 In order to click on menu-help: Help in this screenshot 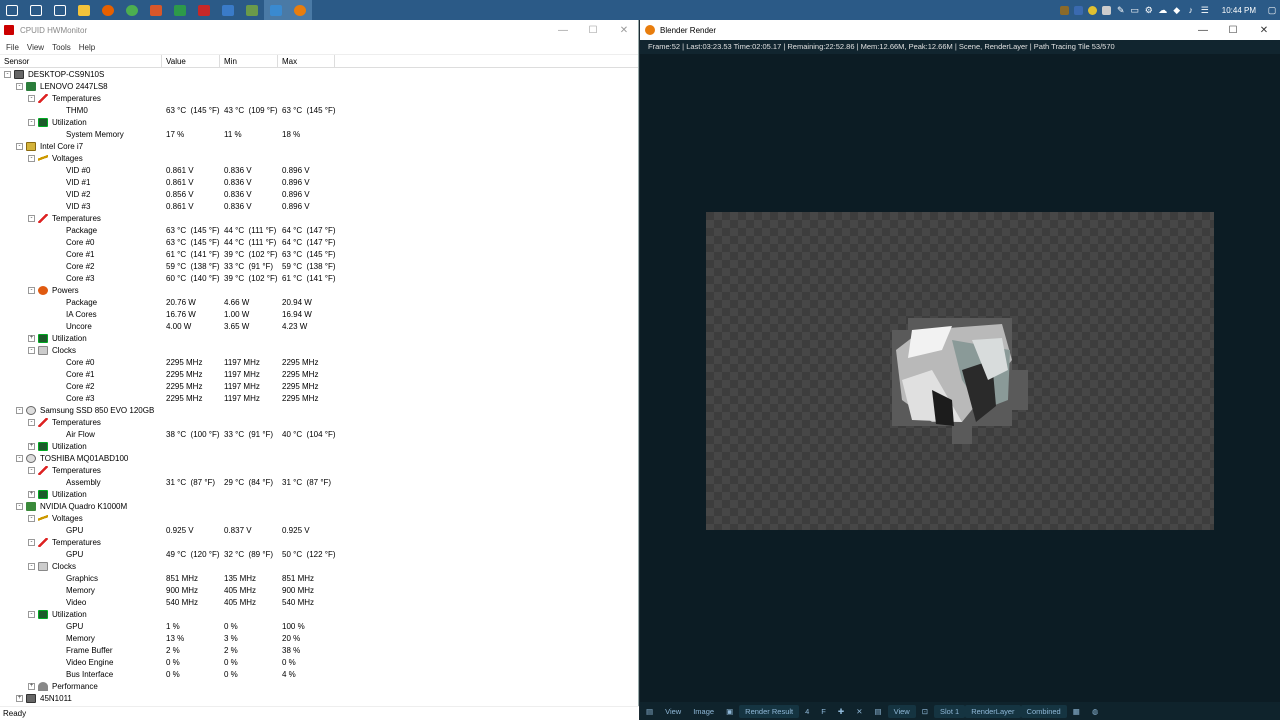, I will do `click(87, 47)`.